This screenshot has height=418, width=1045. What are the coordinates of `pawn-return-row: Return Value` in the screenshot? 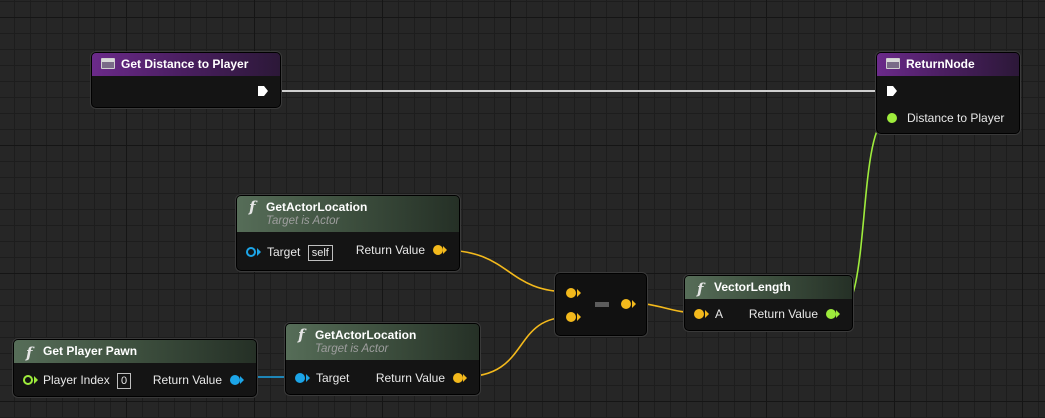 It's located at (198, 380).